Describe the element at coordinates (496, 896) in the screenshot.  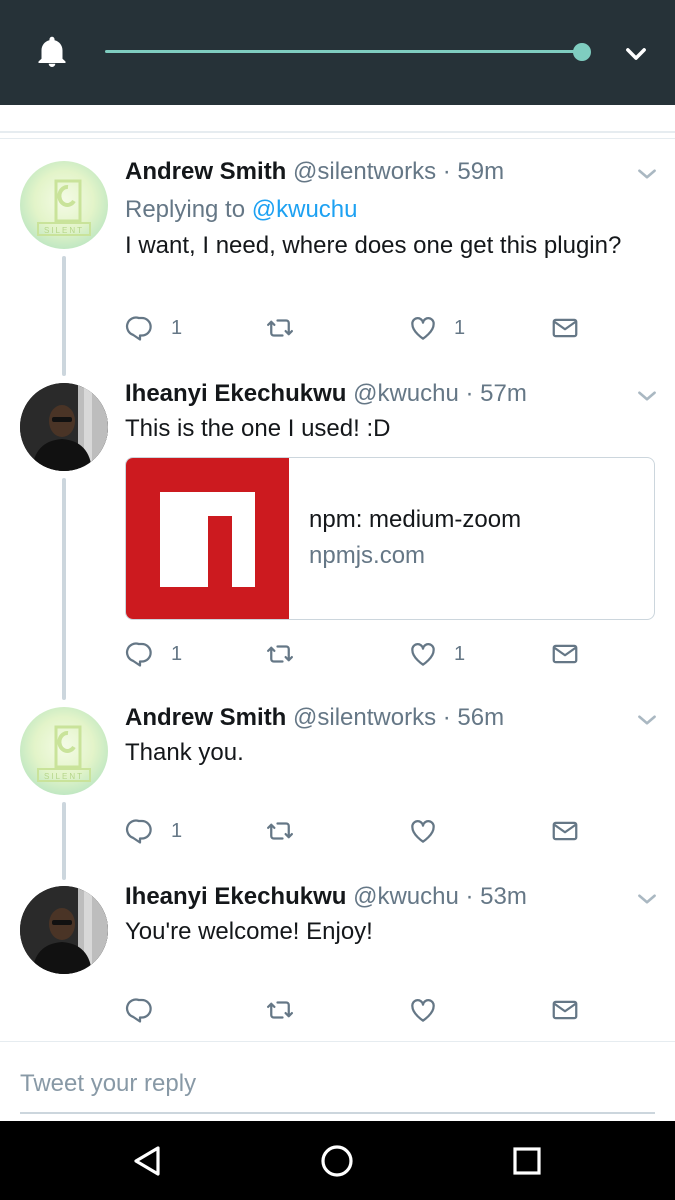
I see `timestamp: · 53m` at that location.